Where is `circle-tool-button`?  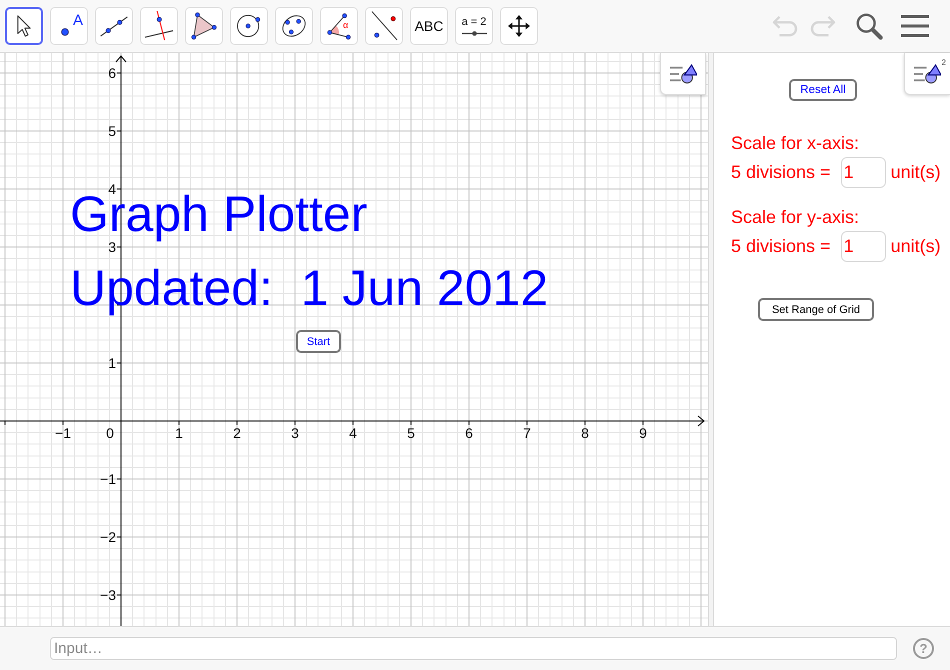
circle-tool-button is located at coordinates (249, 26).